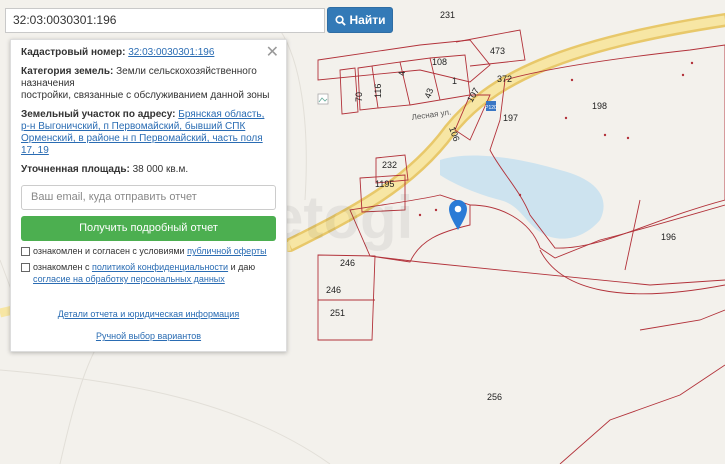 The width and height of the screenshot is (725, 464). I want to click on parcel-number: 196, so click(668, 237).